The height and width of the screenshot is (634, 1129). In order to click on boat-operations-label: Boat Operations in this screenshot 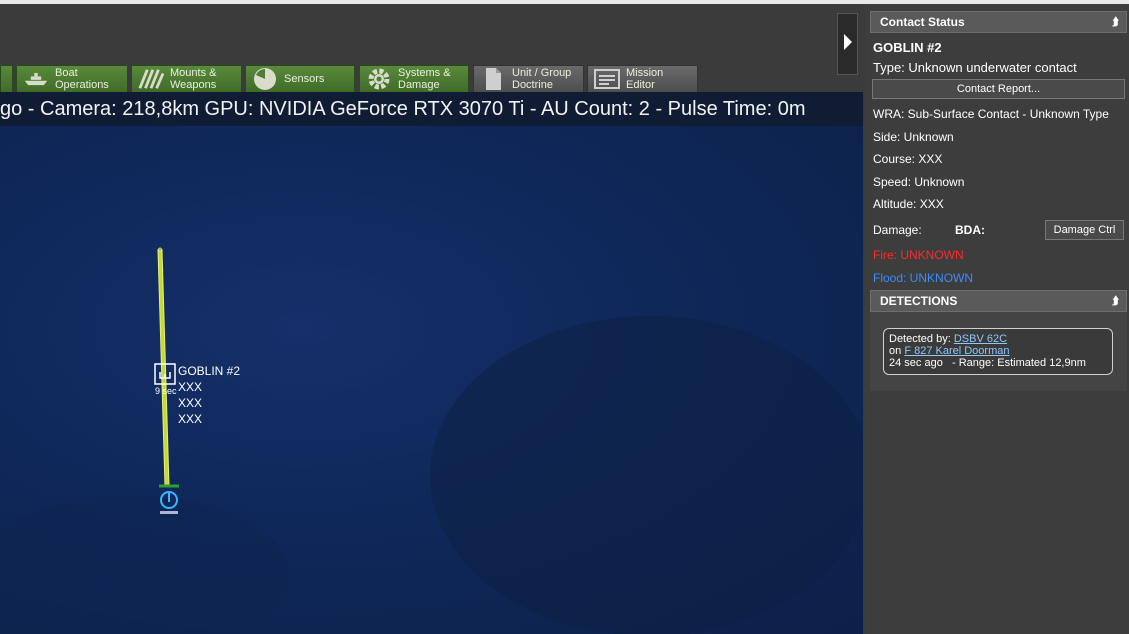, I will do `click(82, 79)`.